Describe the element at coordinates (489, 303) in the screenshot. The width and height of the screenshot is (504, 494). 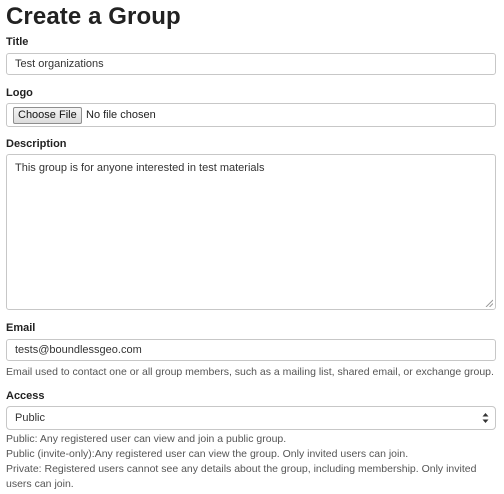
I see `resize-grip-icon` at that location.